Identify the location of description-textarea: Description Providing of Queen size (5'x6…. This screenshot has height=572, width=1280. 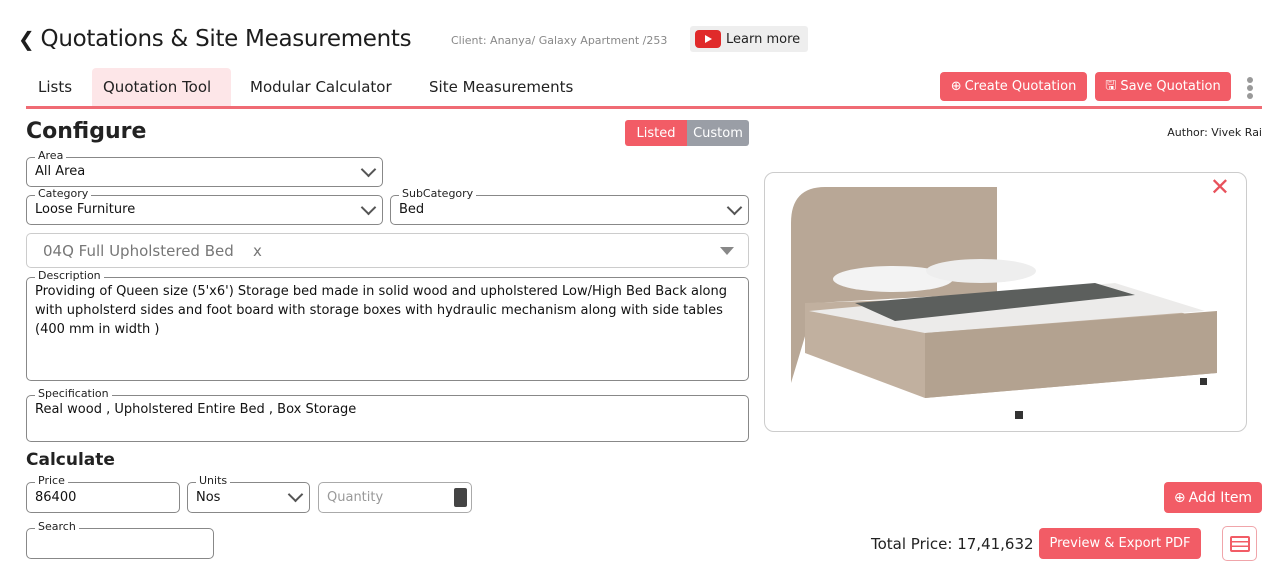
(387, 325).